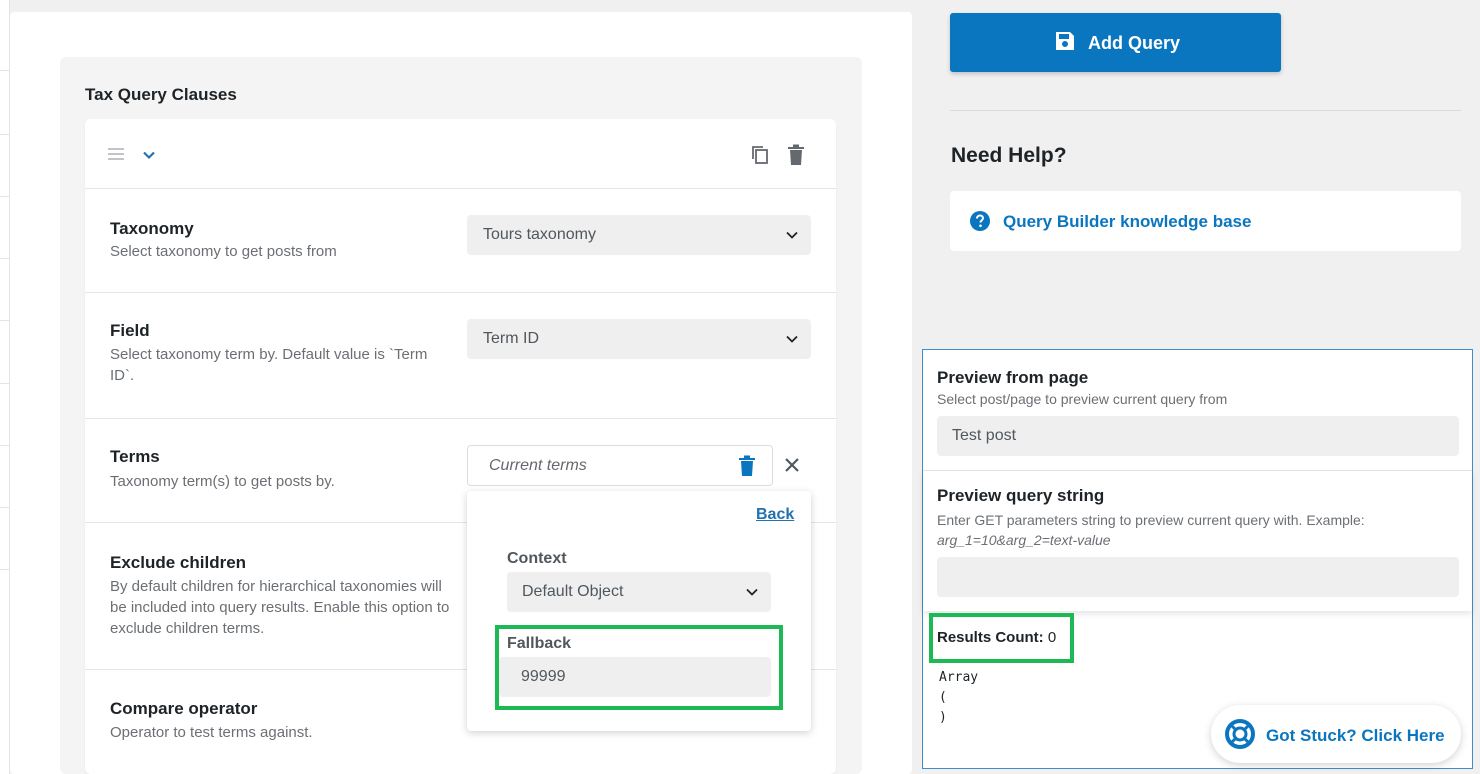 This screenshot has height=774, width=1480. What do you see at coordinates (116, 154) in the screenshot?
I see `drag-handle-icon` at bounding box center [116, 154].